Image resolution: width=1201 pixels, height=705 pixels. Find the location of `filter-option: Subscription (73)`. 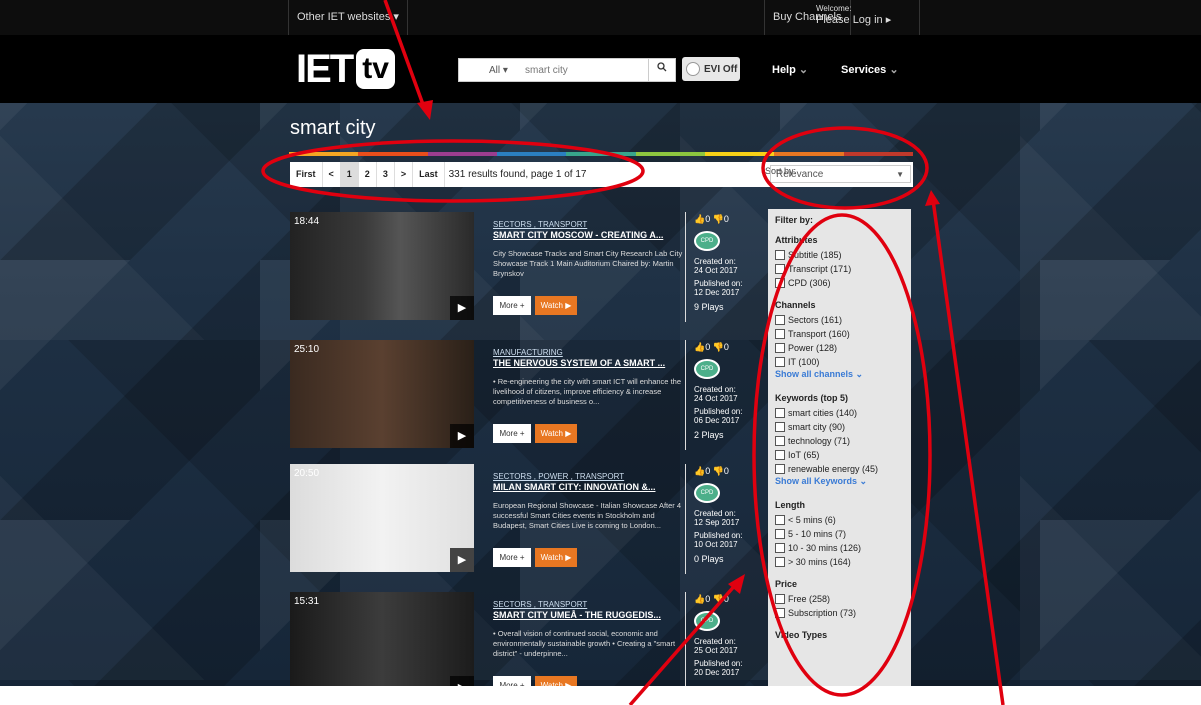

filter-option: Subscription (73) is located at coordinates (839, 613).